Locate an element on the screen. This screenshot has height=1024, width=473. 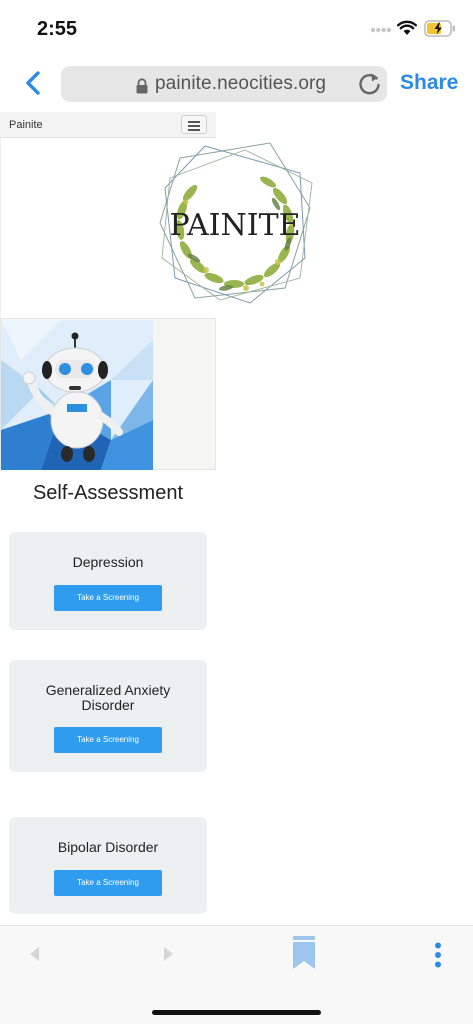
screening-card-bipolar: Bipolar Disorder Take a Screening is located at coordinates (108, 865).